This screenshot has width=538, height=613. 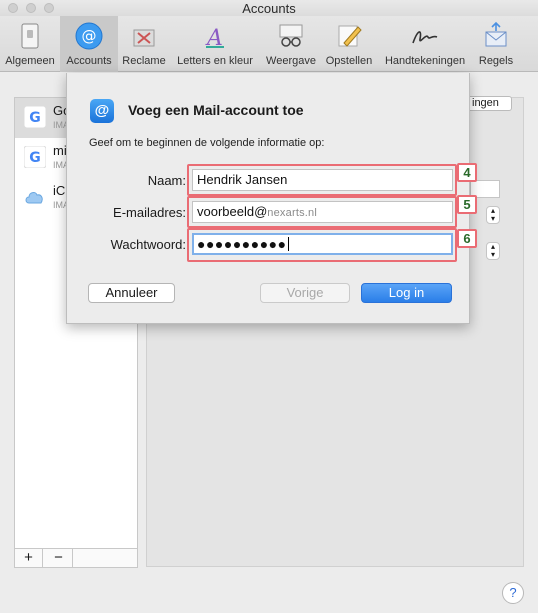 What do you see at coordinates (467, 172) in the screenshot?
I see `step-badge-4: 4` at bounding box center [467, 172].